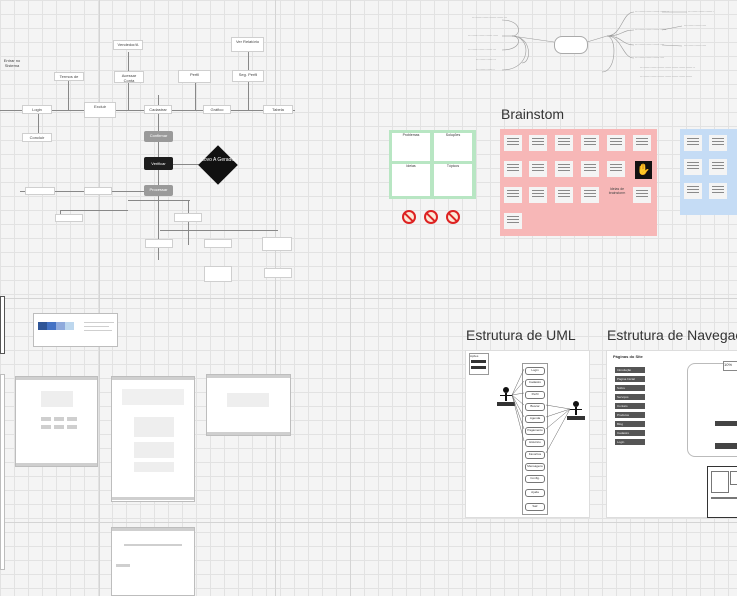 The height and width of the screenshot is (596, 737). I want to click on flow-node: Perfil, so click(194, 76).